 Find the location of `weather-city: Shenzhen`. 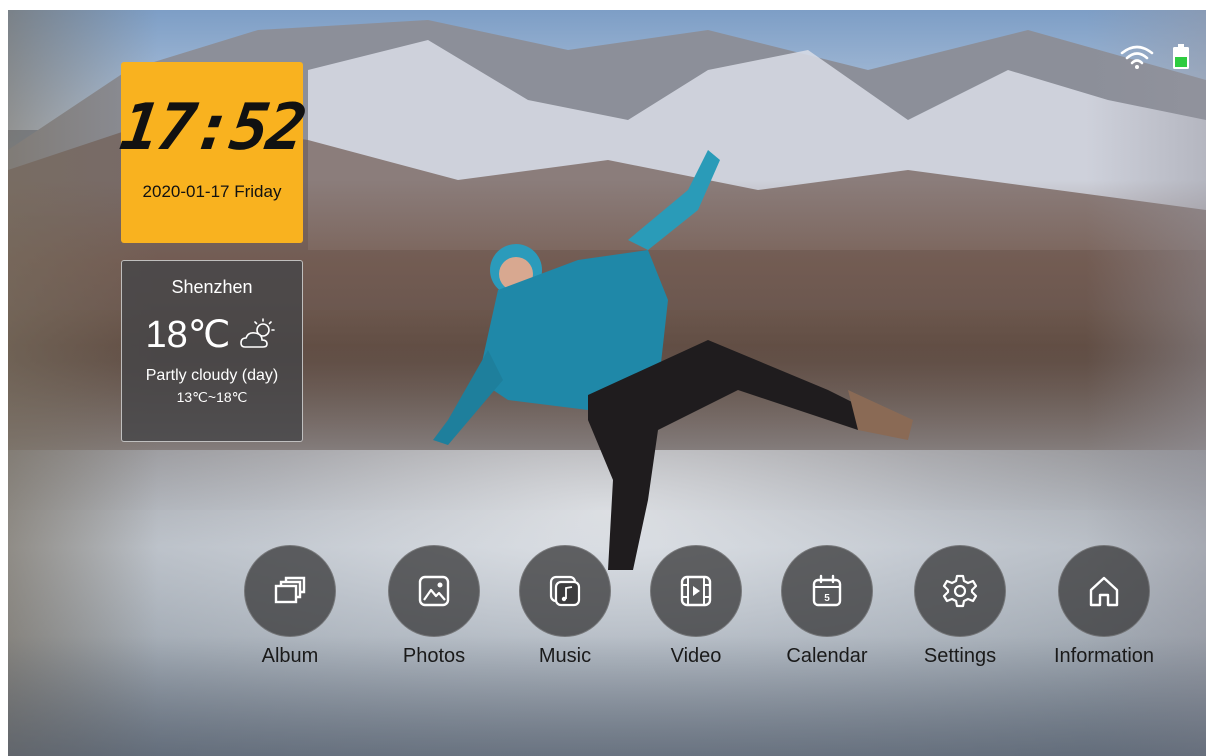

weather-city: Shenzhen is located at coordinates (212, 287).